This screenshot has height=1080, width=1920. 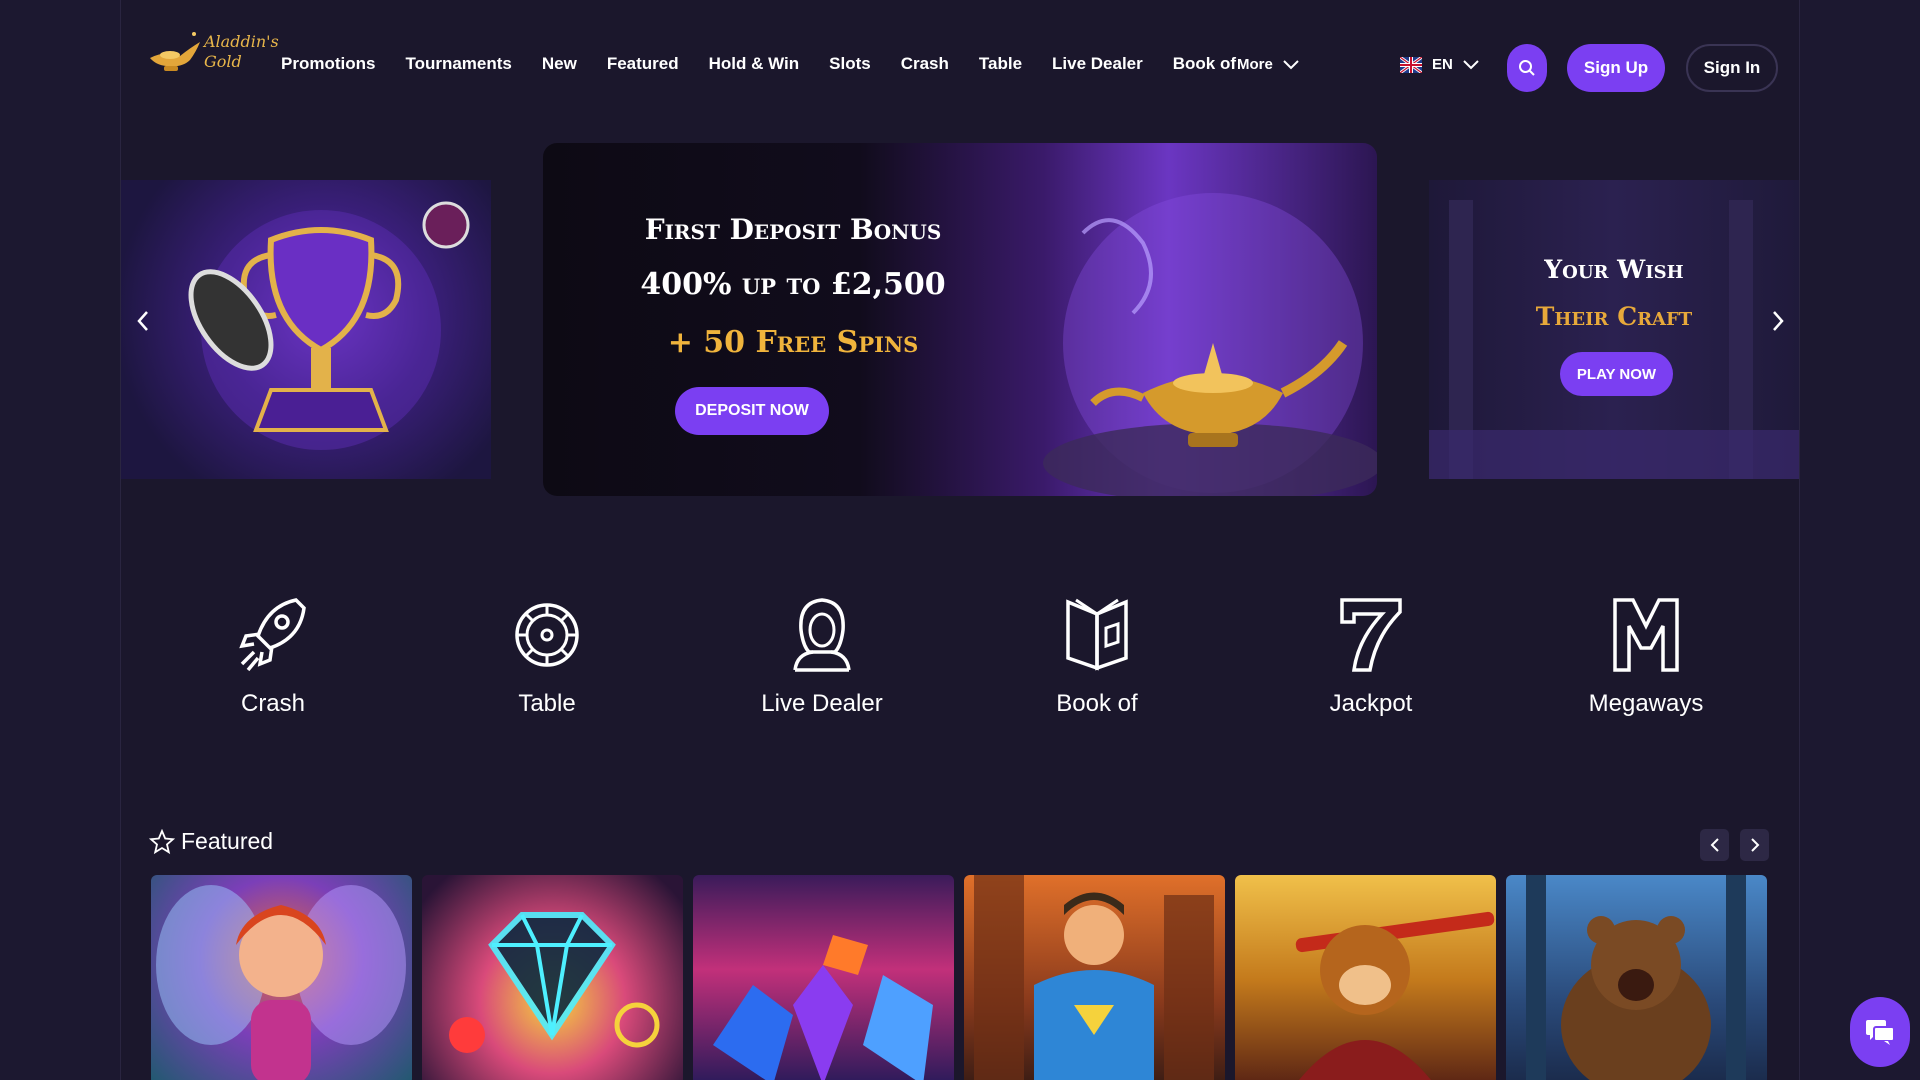 I want to click on promo-free-spins: + 50 Free Spins, so click(x=793, y=342).